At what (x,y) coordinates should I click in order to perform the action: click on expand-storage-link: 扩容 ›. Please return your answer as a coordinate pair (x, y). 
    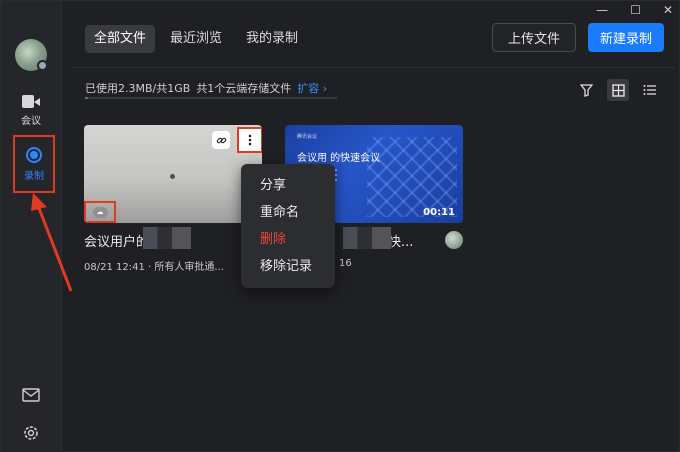
    Looking at the image, I should click on (312, 88).